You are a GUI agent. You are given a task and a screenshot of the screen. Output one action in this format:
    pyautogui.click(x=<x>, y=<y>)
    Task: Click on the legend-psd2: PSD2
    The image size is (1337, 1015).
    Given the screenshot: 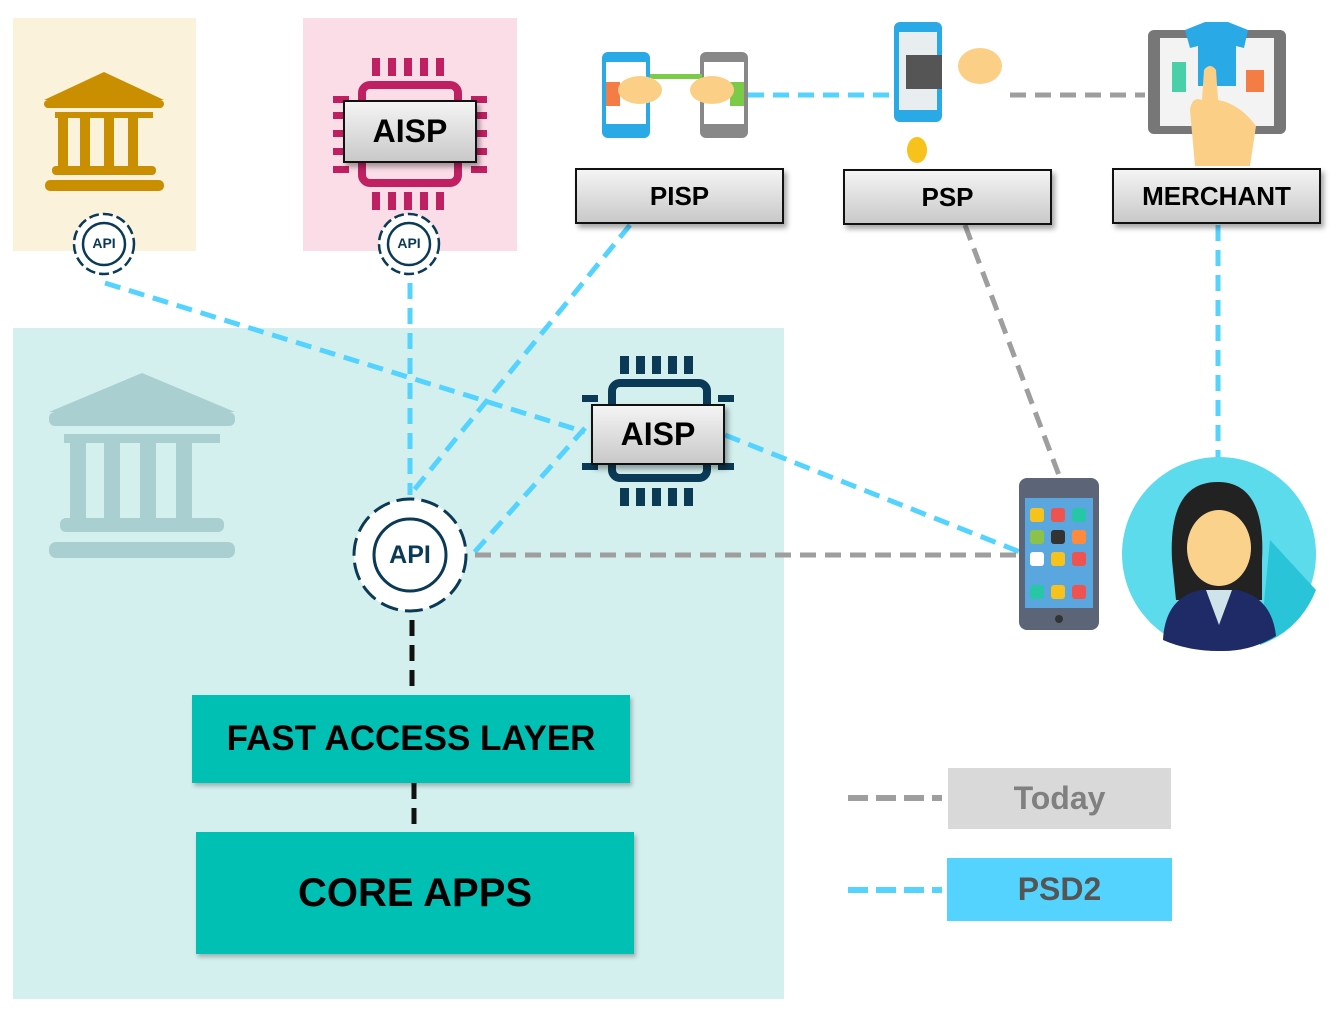 What is the action you would take?
    pyautogui.click(x=1059, y=889)
    